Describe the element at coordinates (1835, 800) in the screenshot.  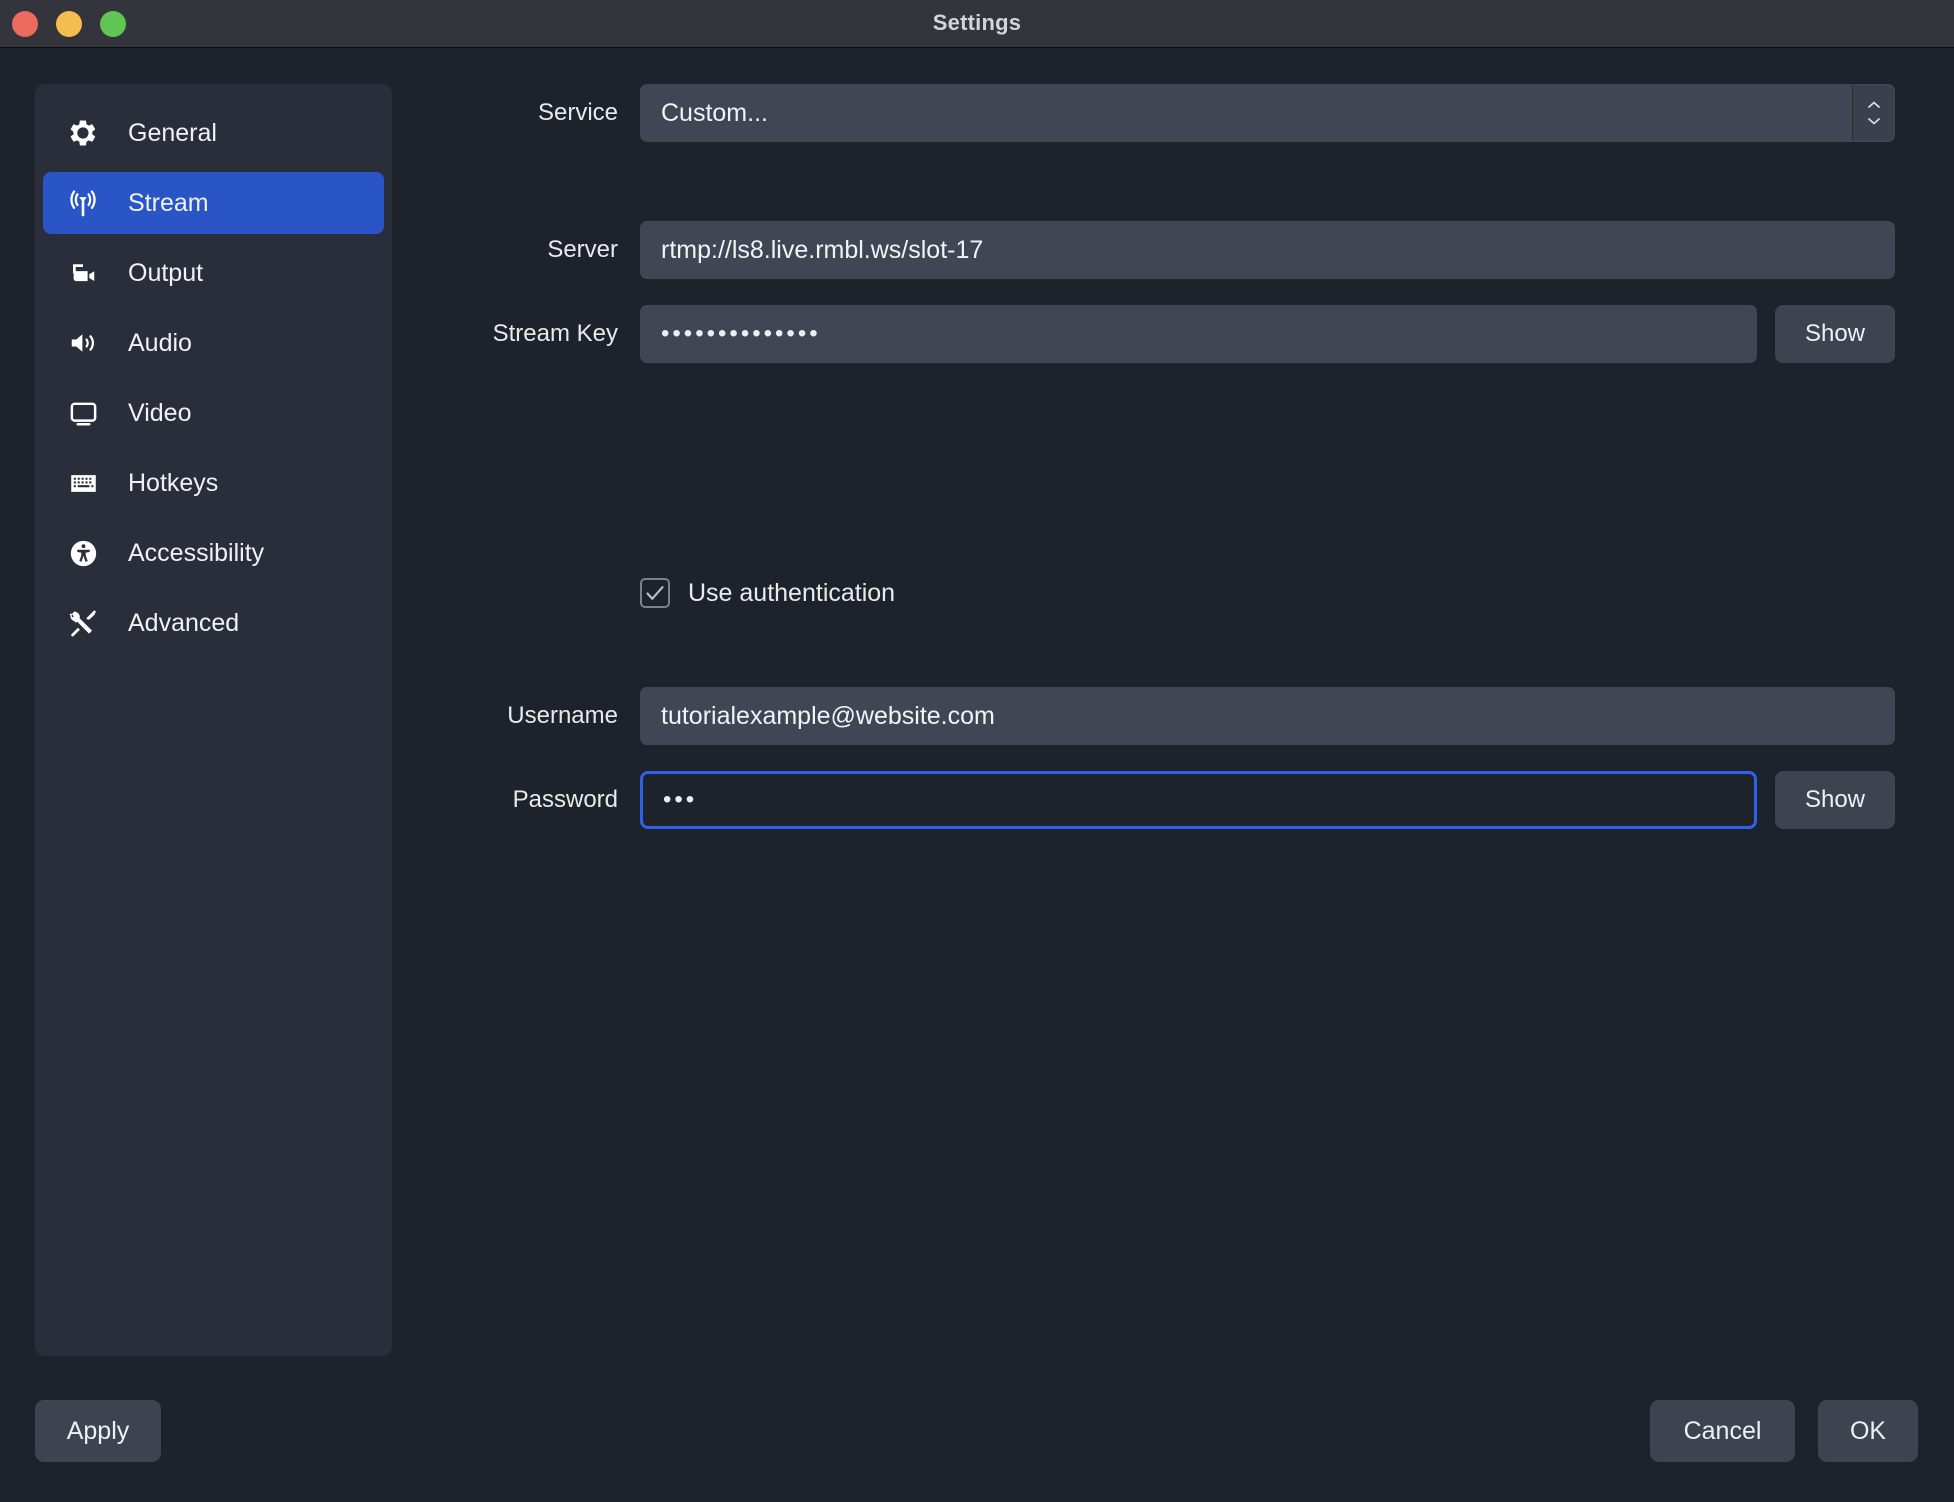
I see `password-show-button: Show` at that location.